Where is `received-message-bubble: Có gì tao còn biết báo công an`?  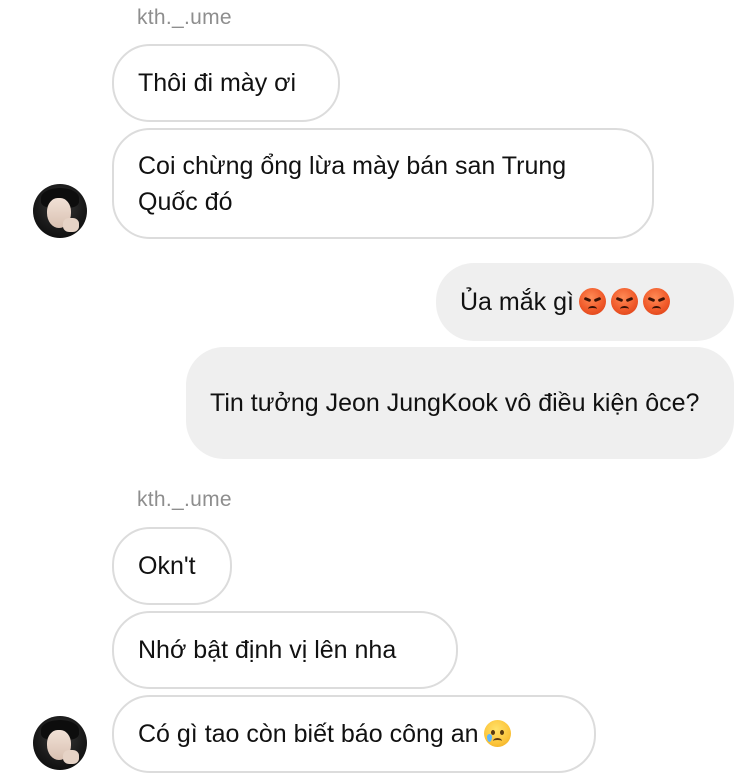
received-message-bubble: Có gì tao còn biết báo công an is located at coordinates (354, 734).